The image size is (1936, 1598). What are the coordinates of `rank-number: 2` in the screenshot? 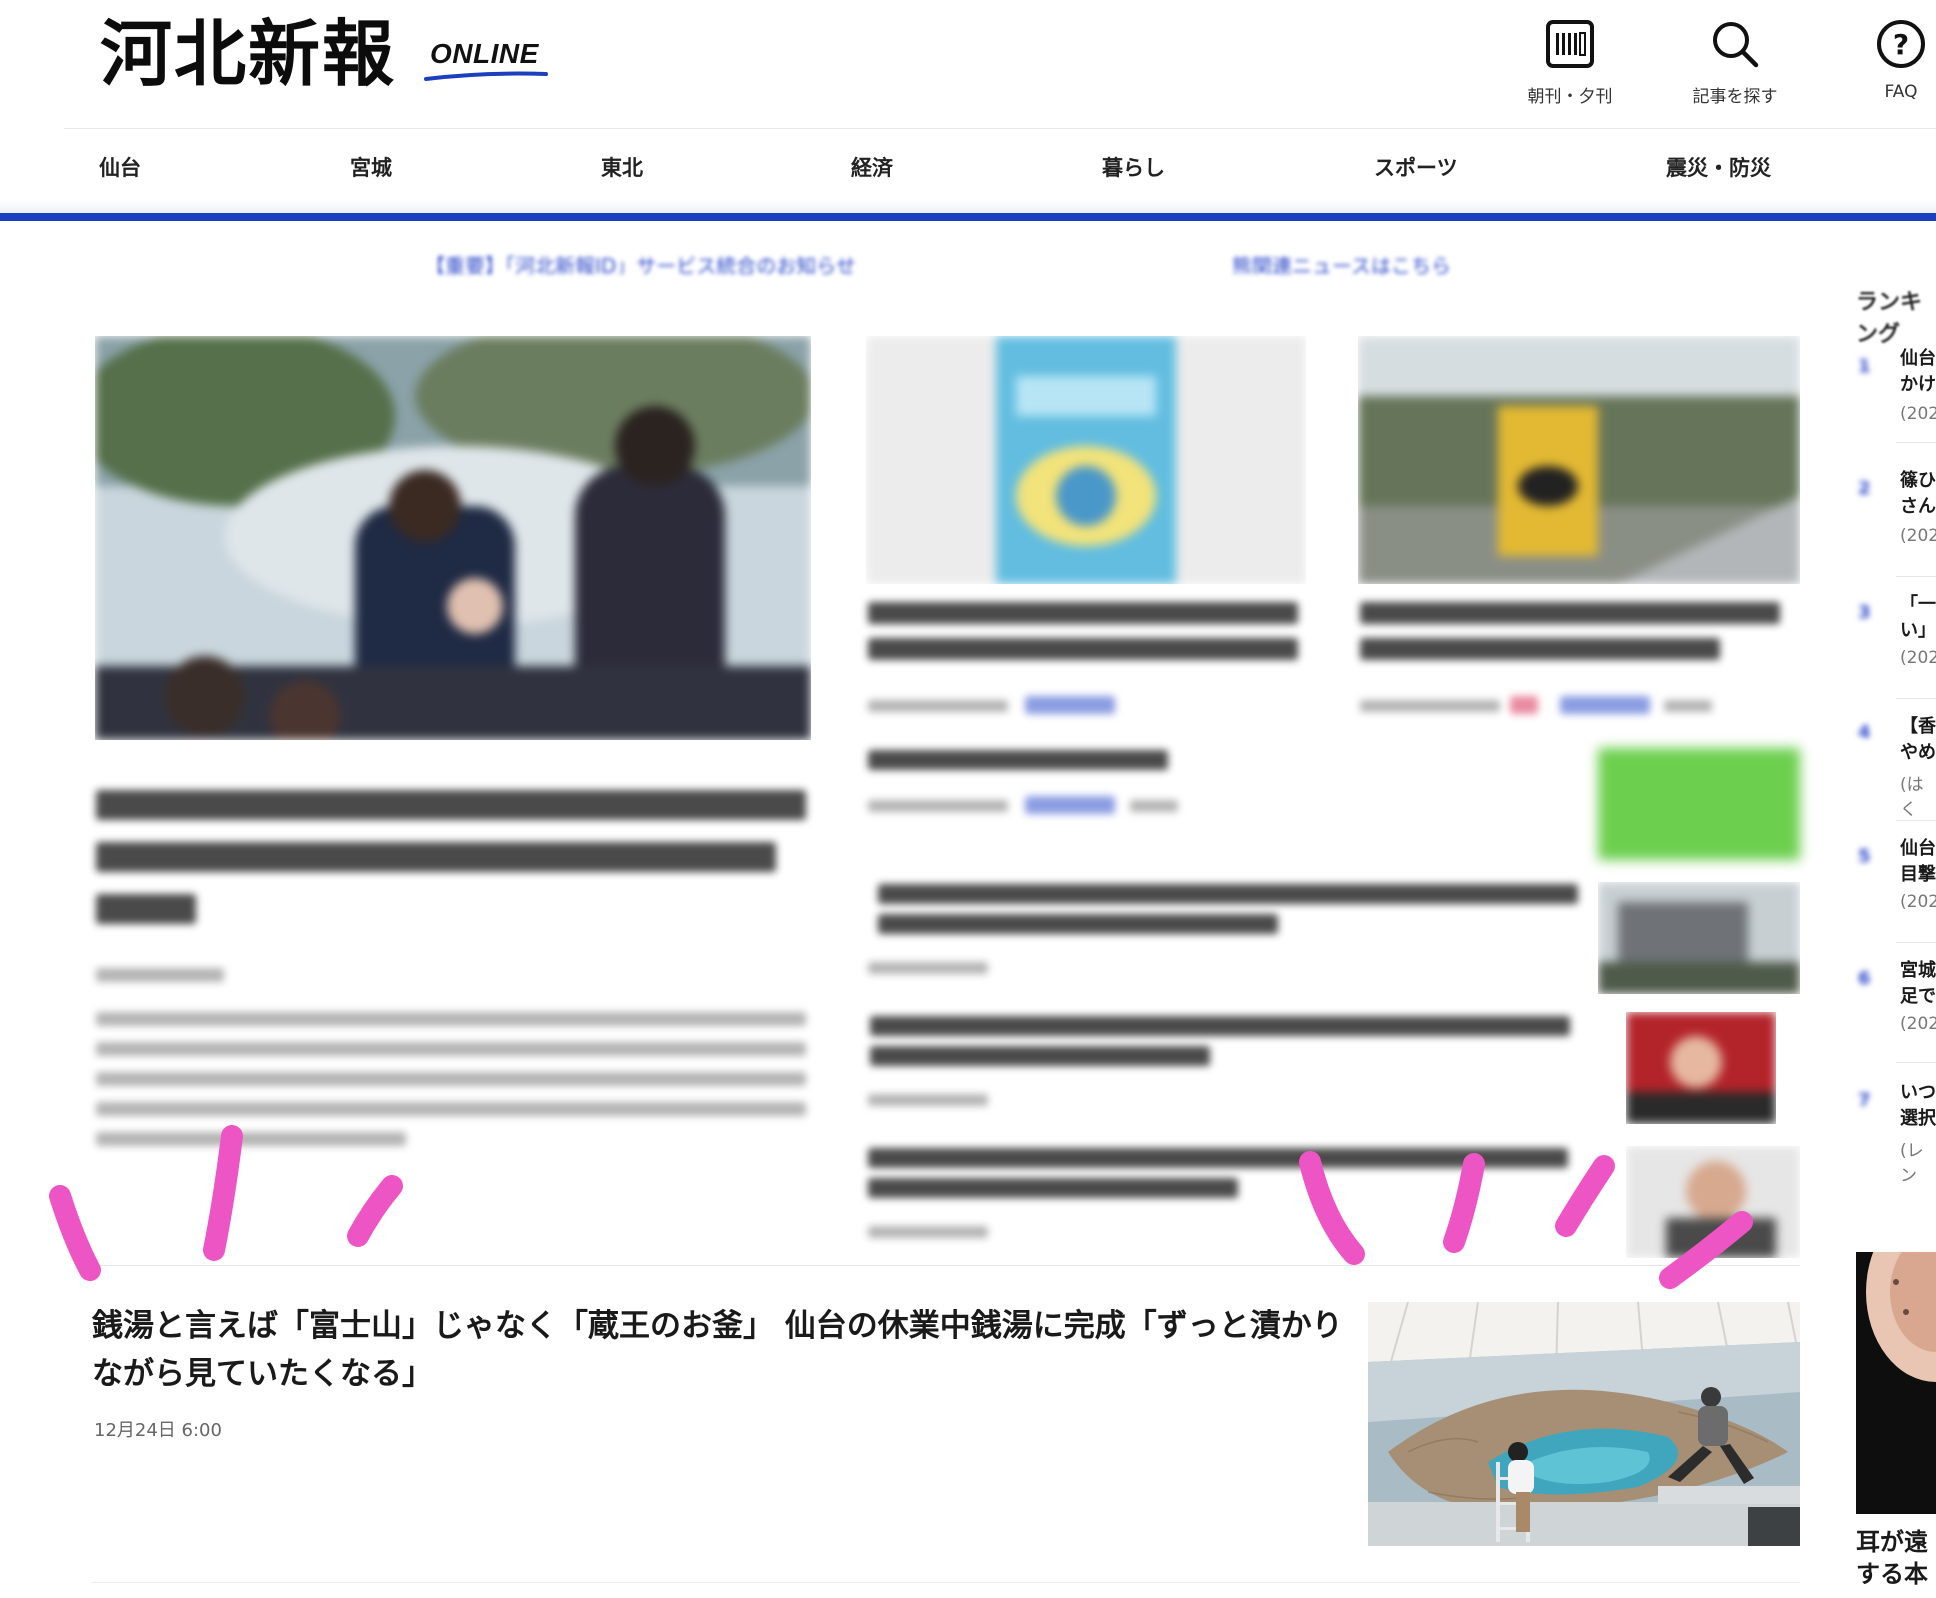 It's located at (1864, 488).